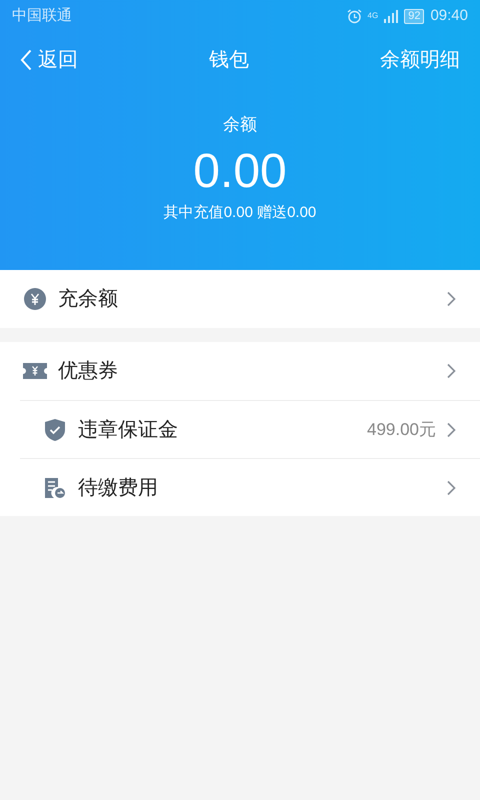 The width and height of the screenshot is (480, 800). Describe the element at coordinates (35, 299) in the screenshot. I see `yen-coin-icon` at that location.